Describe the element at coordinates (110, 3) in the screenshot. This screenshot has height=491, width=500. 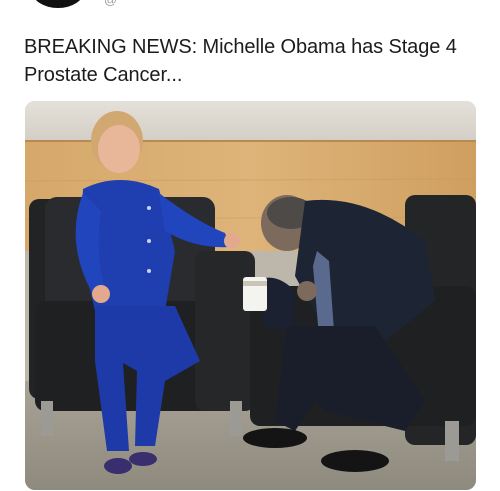
I see `user-handle: @` at that location.